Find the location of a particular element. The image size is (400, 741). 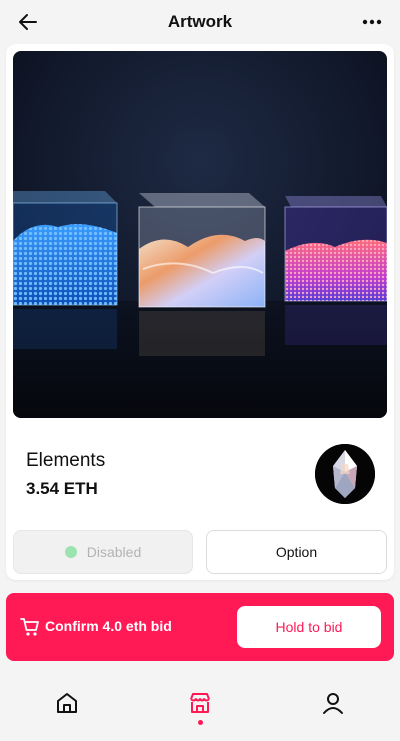

artwork-name: Elements is located at coordinates (66, 460).